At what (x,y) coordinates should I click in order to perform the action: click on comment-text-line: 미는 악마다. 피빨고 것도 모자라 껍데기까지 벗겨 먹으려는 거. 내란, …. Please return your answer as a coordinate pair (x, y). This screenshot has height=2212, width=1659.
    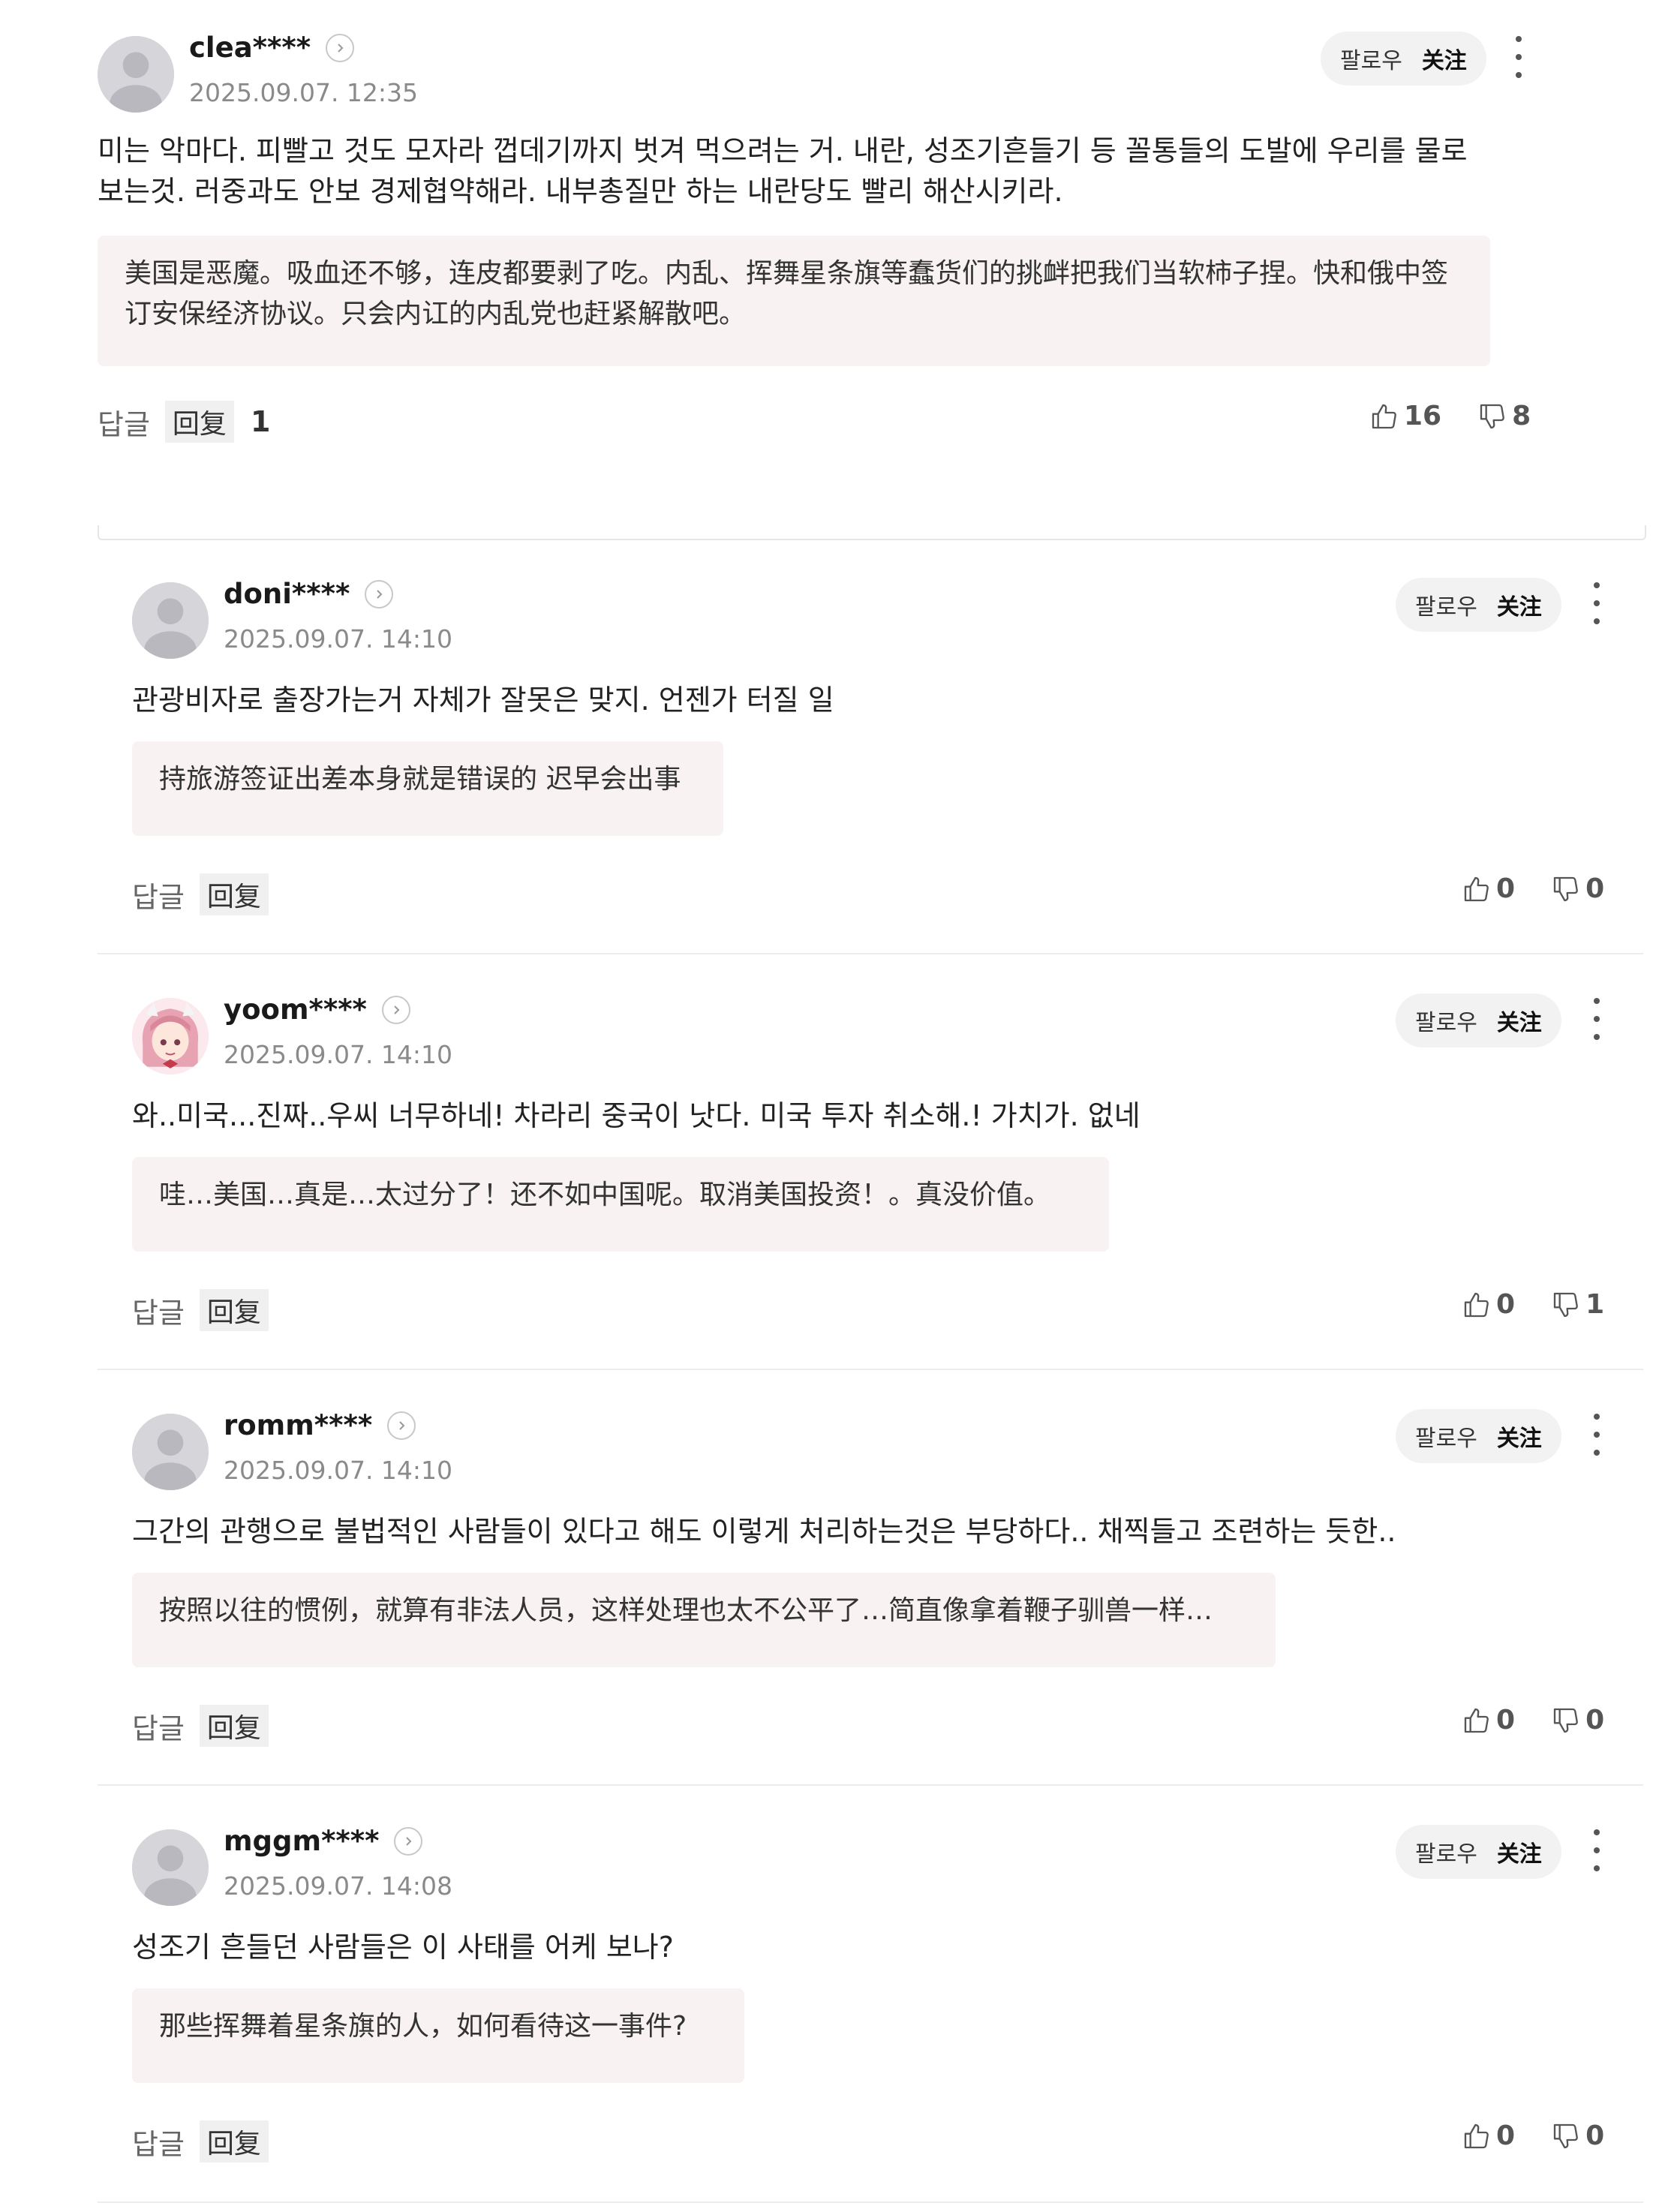
    Looking at the image, I should click on (783, 150).